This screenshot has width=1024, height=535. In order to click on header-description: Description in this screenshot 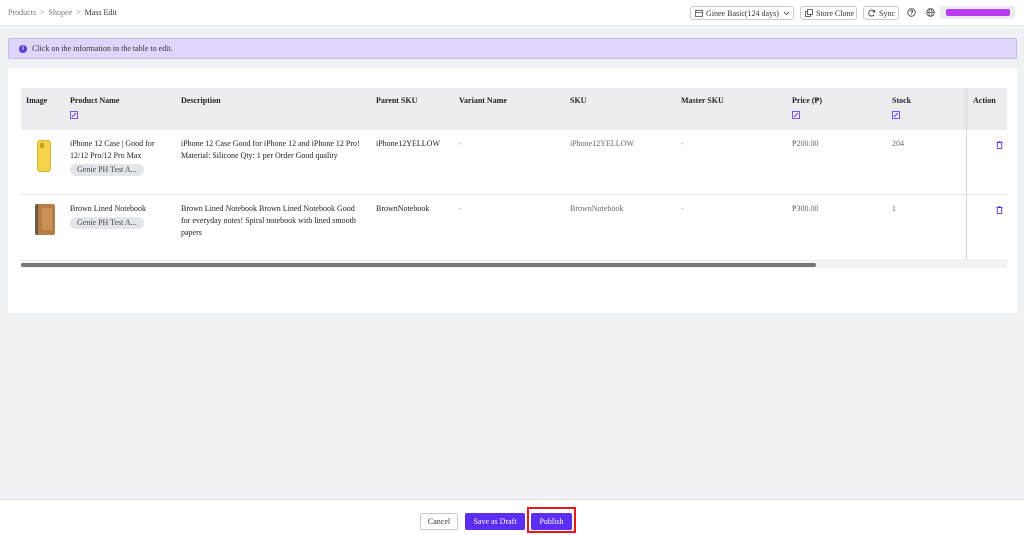, I will do `click(201, 100)`.